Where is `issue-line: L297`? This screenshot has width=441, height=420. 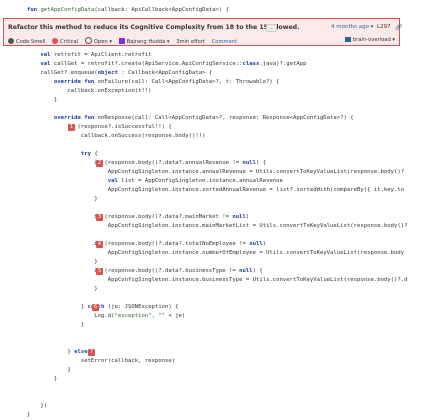 issue-line: L297 is located at coordinates (384, 27).